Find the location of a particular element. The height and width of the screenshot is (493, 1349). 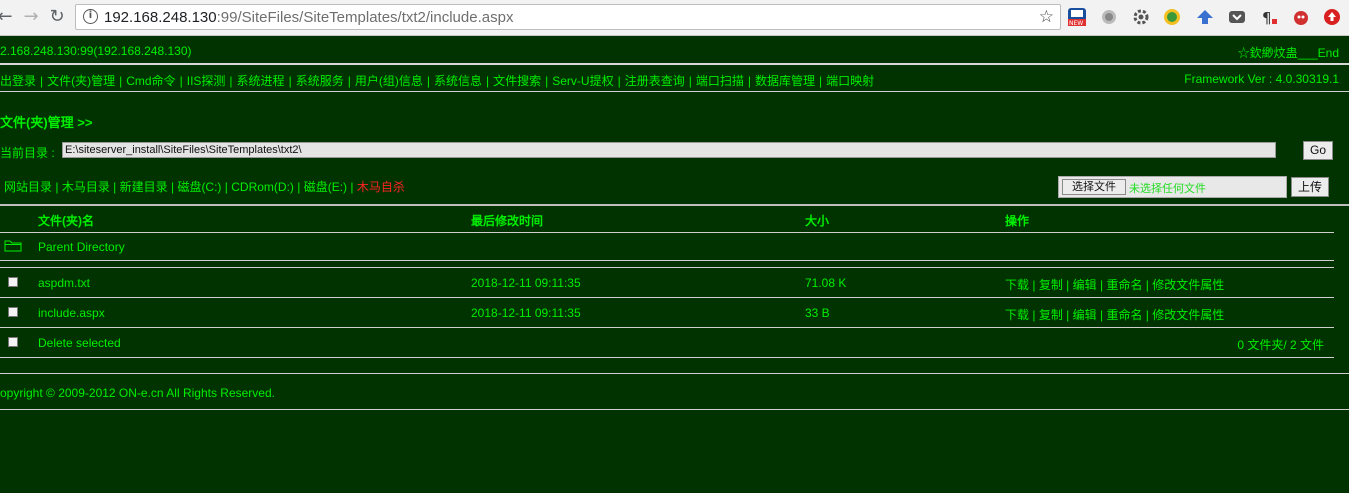

pocket-extension-icon is located at coordinates (1237, 17).